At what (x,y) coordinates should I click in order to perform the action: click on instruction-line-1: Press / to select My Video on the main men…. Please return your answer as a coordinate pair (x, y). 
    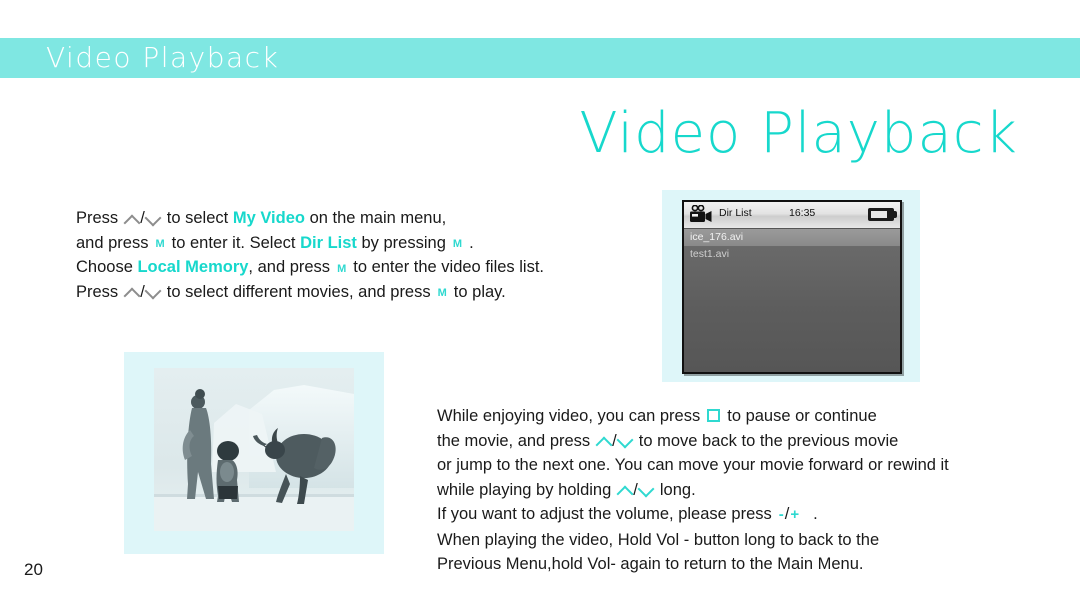
    Looking at the image, I should click on (366, 218).